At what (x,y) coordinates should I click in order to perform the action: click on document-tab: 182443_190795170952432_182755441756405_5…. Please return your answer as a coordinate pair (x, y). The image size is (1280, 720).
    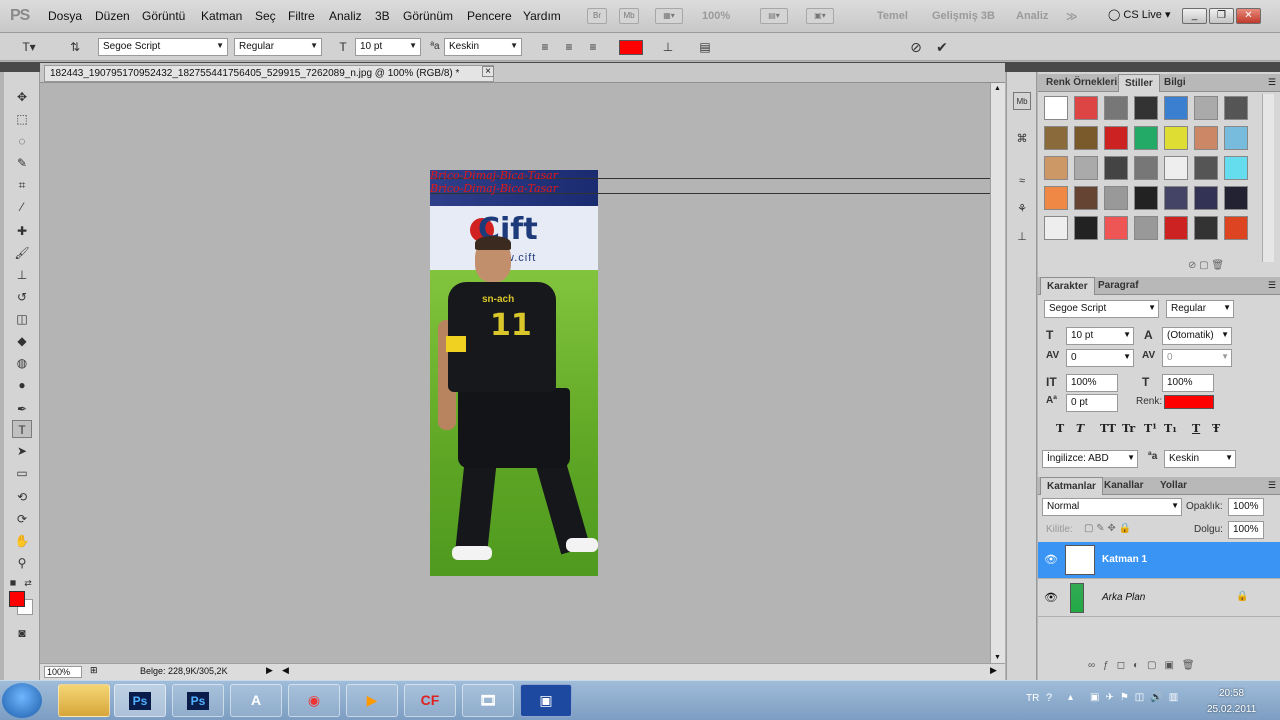
    Looking at the image, I should click on (269, 73).